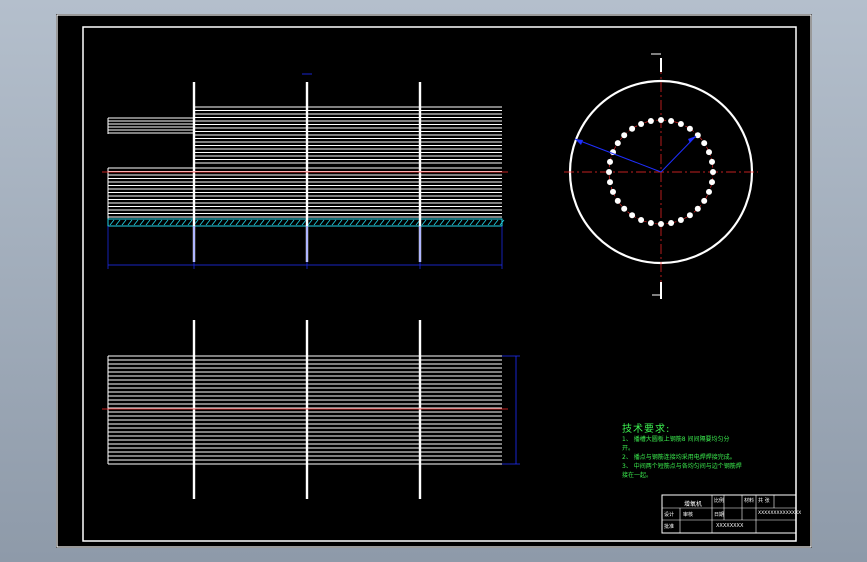  I want to click on note-line-3: 2、 播点与钢筋连接均采用电焊焊接完成。, so click(679, 457).